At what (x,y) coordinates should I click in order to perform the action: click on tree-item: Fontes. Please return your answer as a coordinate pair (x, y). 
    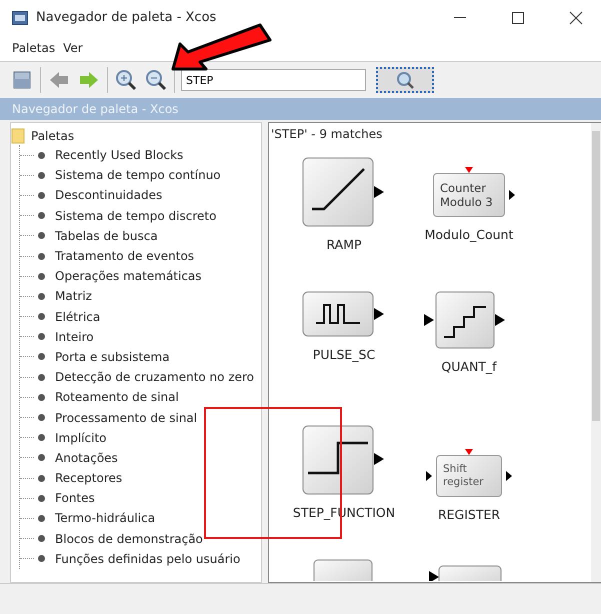
    Looking at the image, I should click on (75, 498).